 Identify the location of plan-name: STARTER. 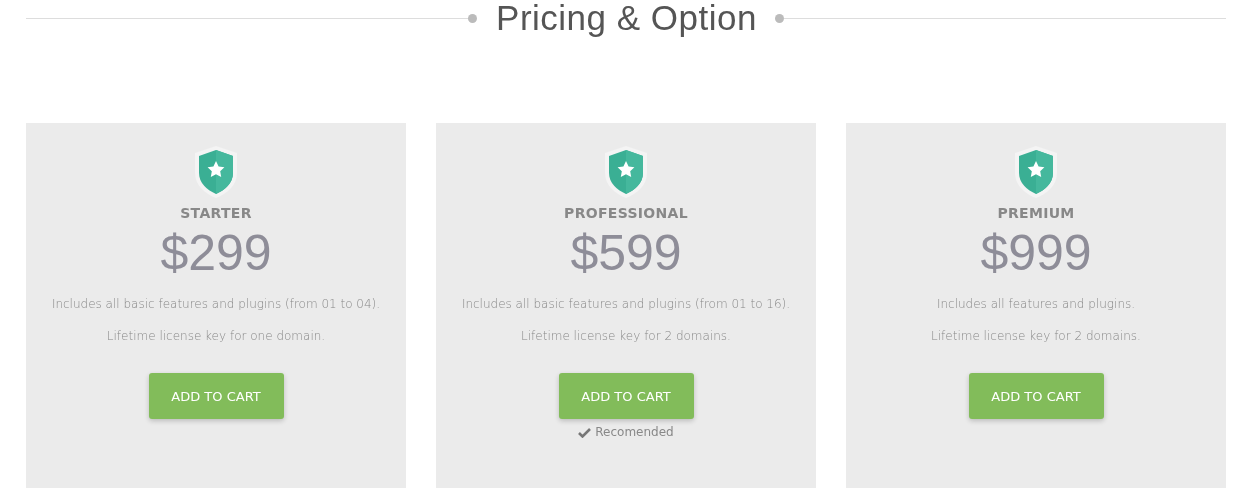
(216, 213).